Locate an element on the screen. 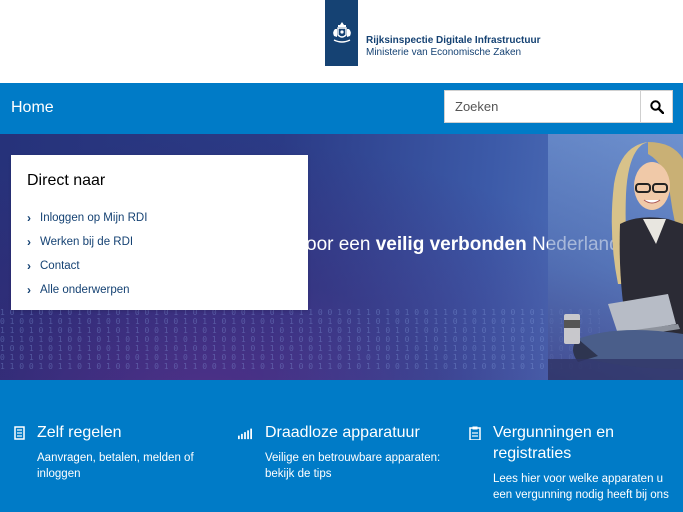  logo is located at coordinates (341, 33).